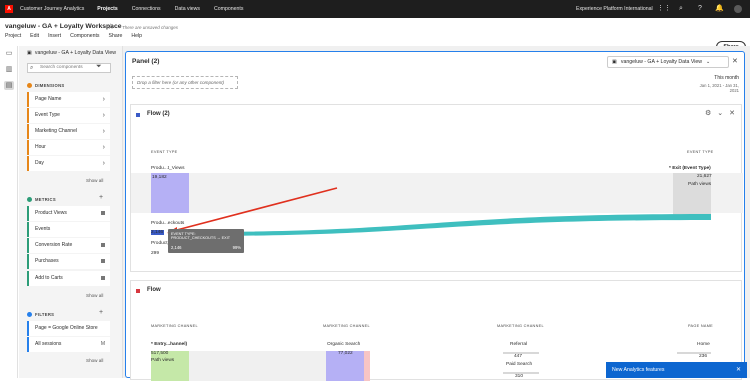 Image resolution: width=750 pixels, height=381 pixels. What do you see at coordinates (9, 212) in the screenshot?
I see `left-rail: ▭ ▥ ▤` at bounding box center [9, 212].